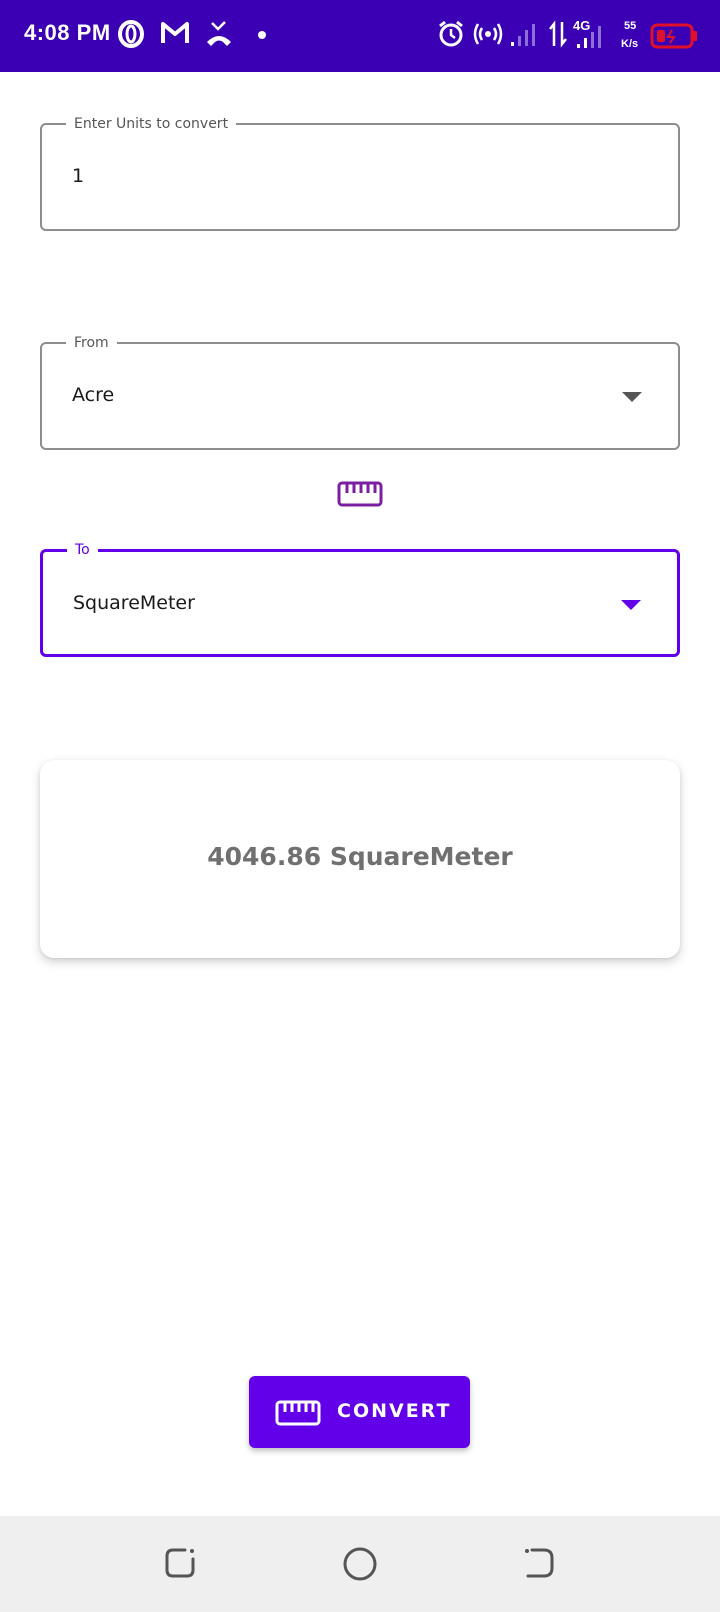  I want to click on speed-value: 55, so click(630, 26).